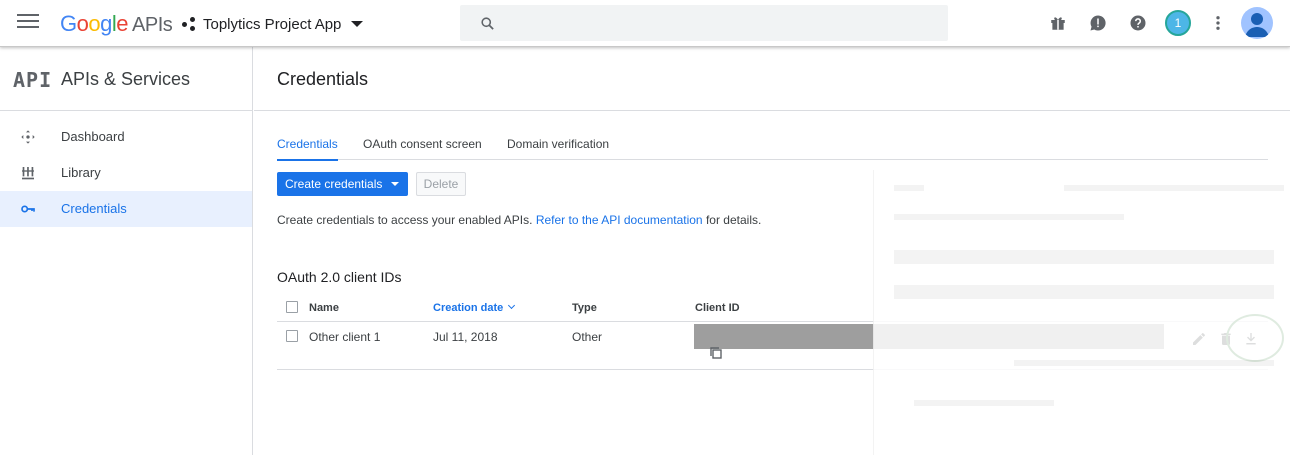 Image resolution: width=1290 pixels, height=455 pixels. What do you see at coordinates (772, 79) in the screenshot?
I see `page-header: Credentials` at bounding box center [772, 79].